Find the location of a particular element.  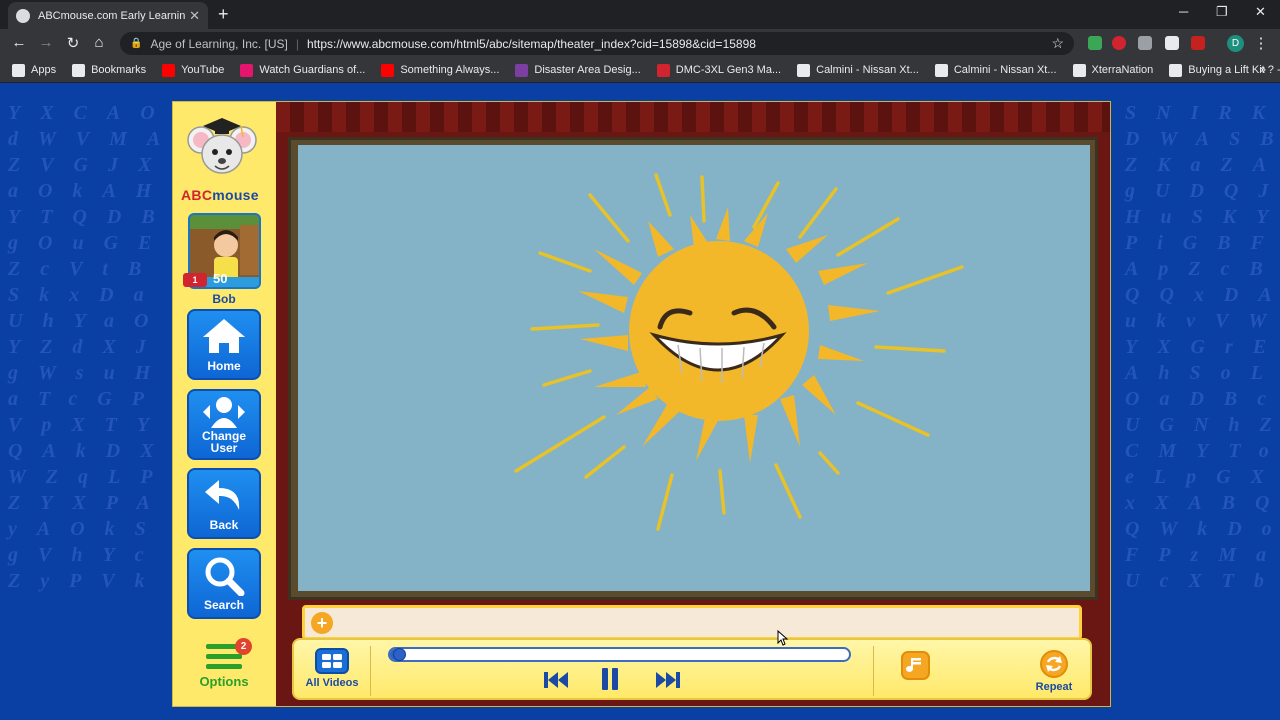

browser-tab-strip: ABCmouse.com Early Learnin ✕ + ─ ❐ ✕ is located at coordinates (640, 14).